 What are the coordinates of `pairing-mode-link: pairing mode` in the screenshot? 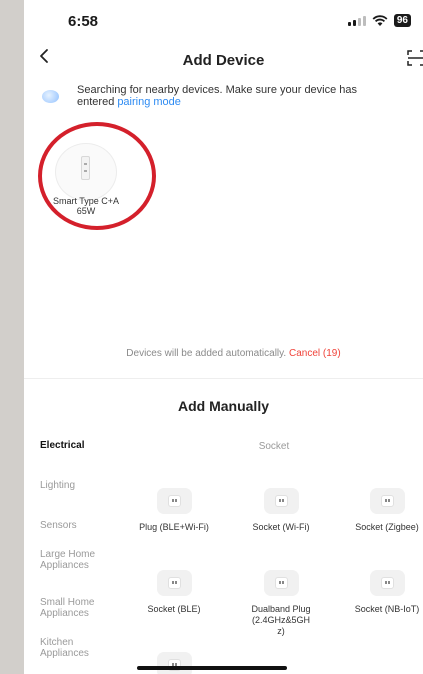 It's located at (149, 102).